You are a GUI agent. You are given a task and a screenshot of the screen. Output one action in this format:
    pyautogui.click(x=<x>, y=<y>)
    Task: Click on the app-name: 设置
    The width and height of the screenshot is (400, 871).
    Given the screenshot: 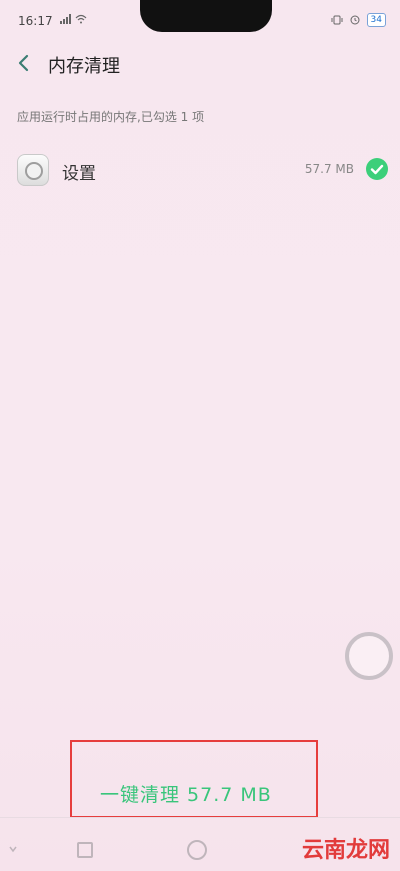 What is the action you would take?
    pyautogui.click(x=79, y=174)
    